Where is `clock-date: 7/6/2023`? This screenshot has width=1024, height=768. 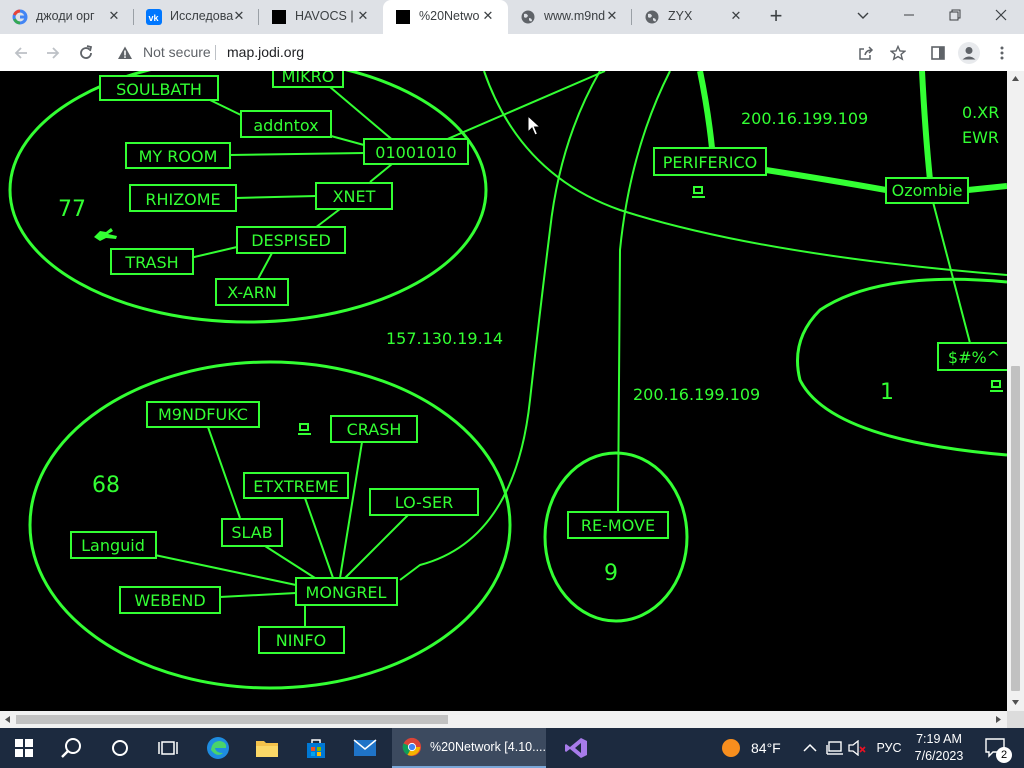
clock-date: 7/6/2023 is located at coordinates (939, 756).